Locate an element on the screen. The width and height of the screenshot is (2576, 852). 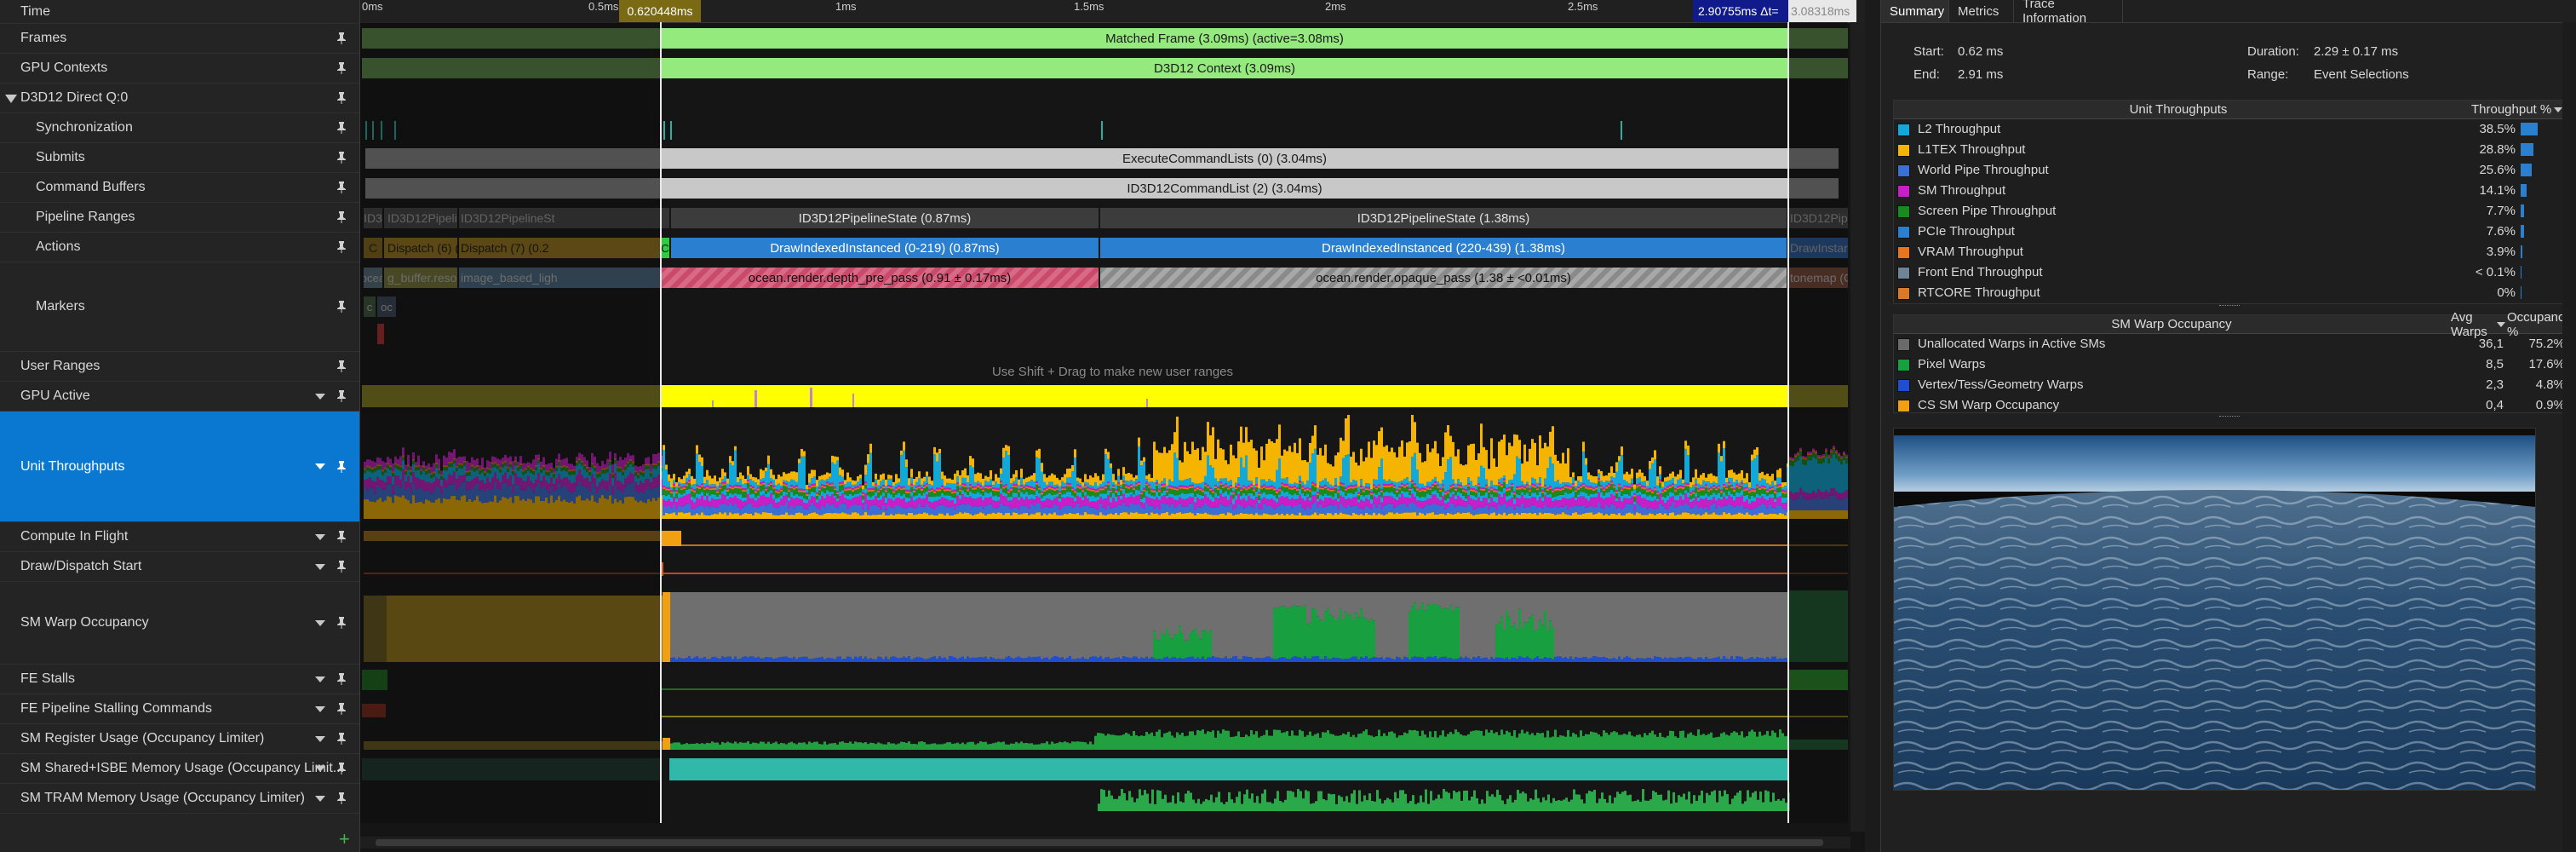
track-label-compute-in-flight: Compute In Flight is located at coordinates (179, 537).